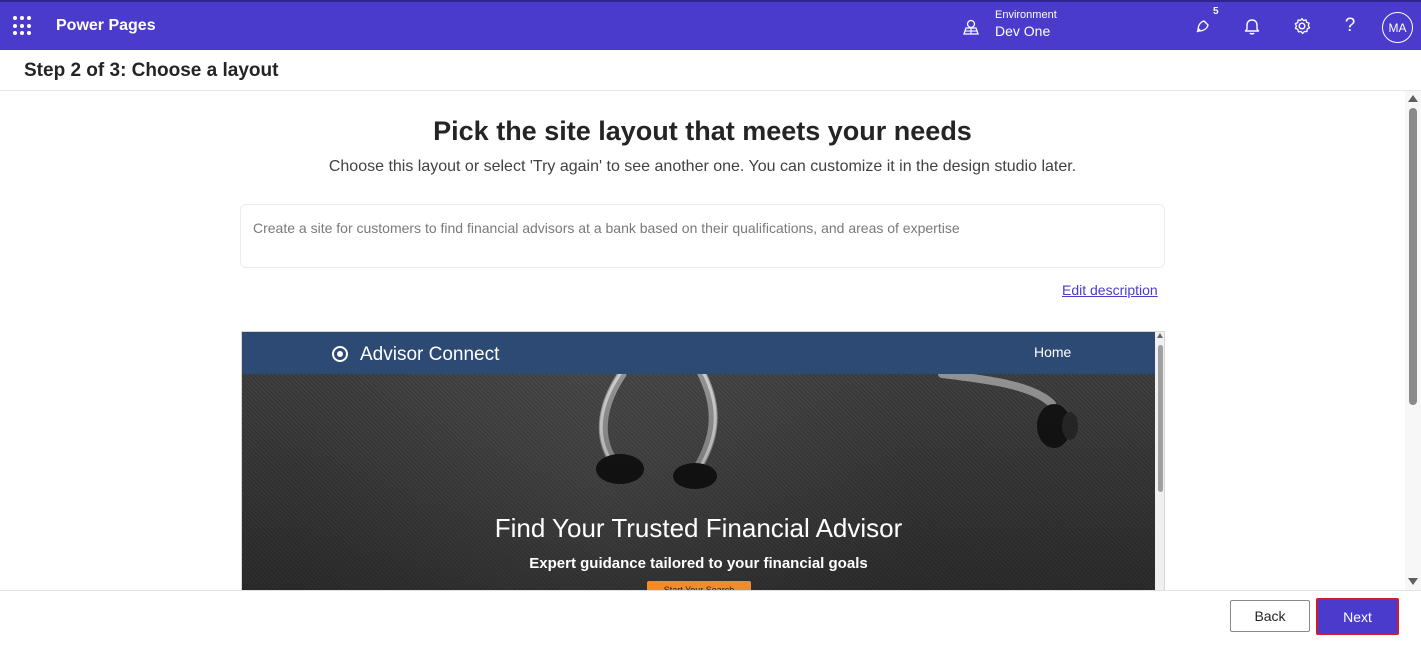  Describe the element at coordinates (710, 70) in the screenshot. I see `step-header: Step 2 of 3: Choose a layout` at that location.